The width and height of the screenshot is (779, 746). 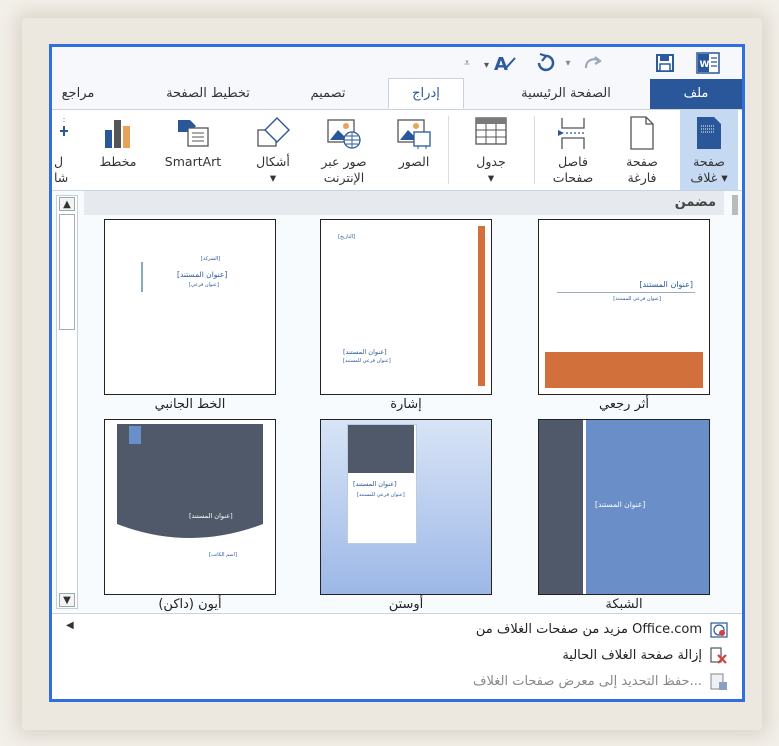 I want to click on blank-page-label: صفحة فارغة, so click(x=642, y=169).